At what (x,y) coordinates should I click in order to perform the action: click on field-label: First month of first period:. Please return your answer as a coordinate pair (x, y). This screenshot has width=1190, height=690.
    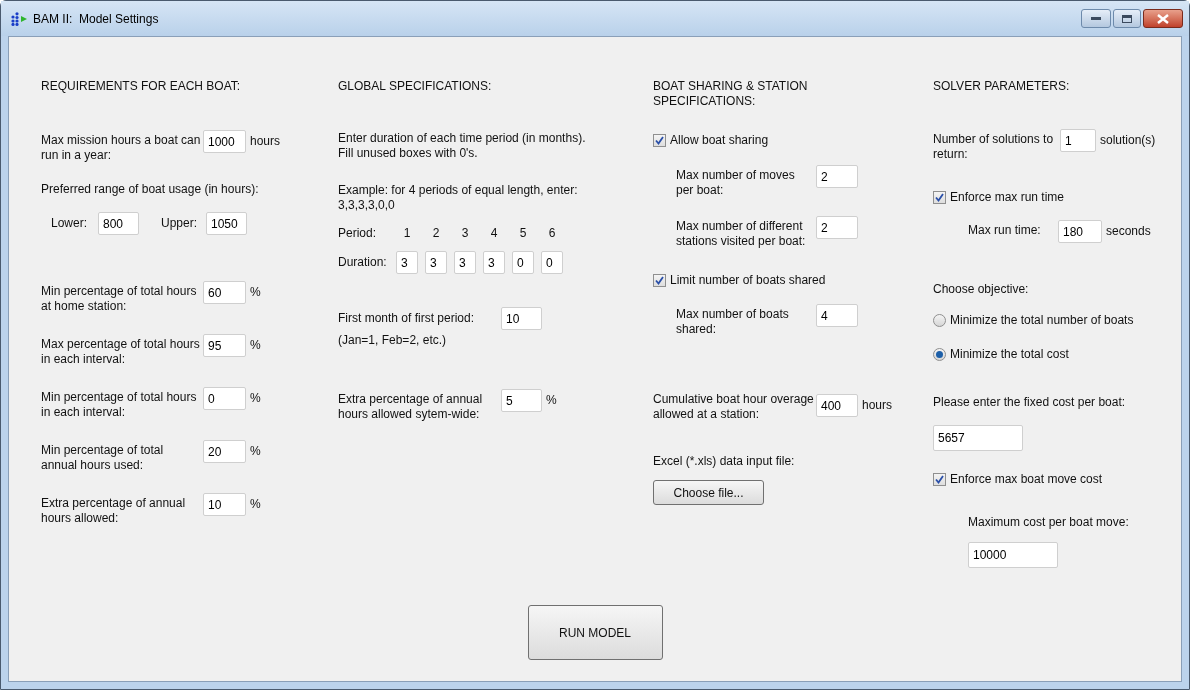
    Looking at the image, I should click on (407, 318).